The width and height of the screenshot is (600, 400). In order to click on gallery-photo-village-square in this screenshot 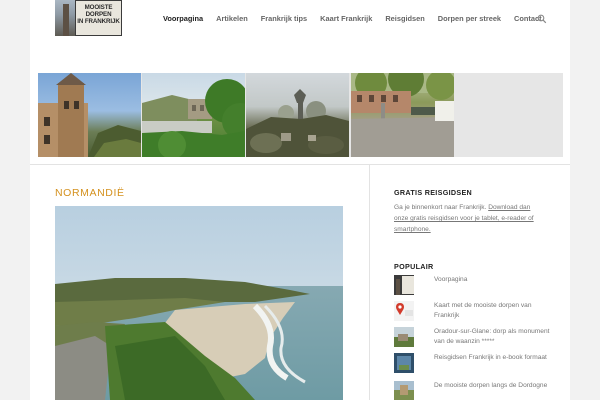, I will do `click(402, 115)`.